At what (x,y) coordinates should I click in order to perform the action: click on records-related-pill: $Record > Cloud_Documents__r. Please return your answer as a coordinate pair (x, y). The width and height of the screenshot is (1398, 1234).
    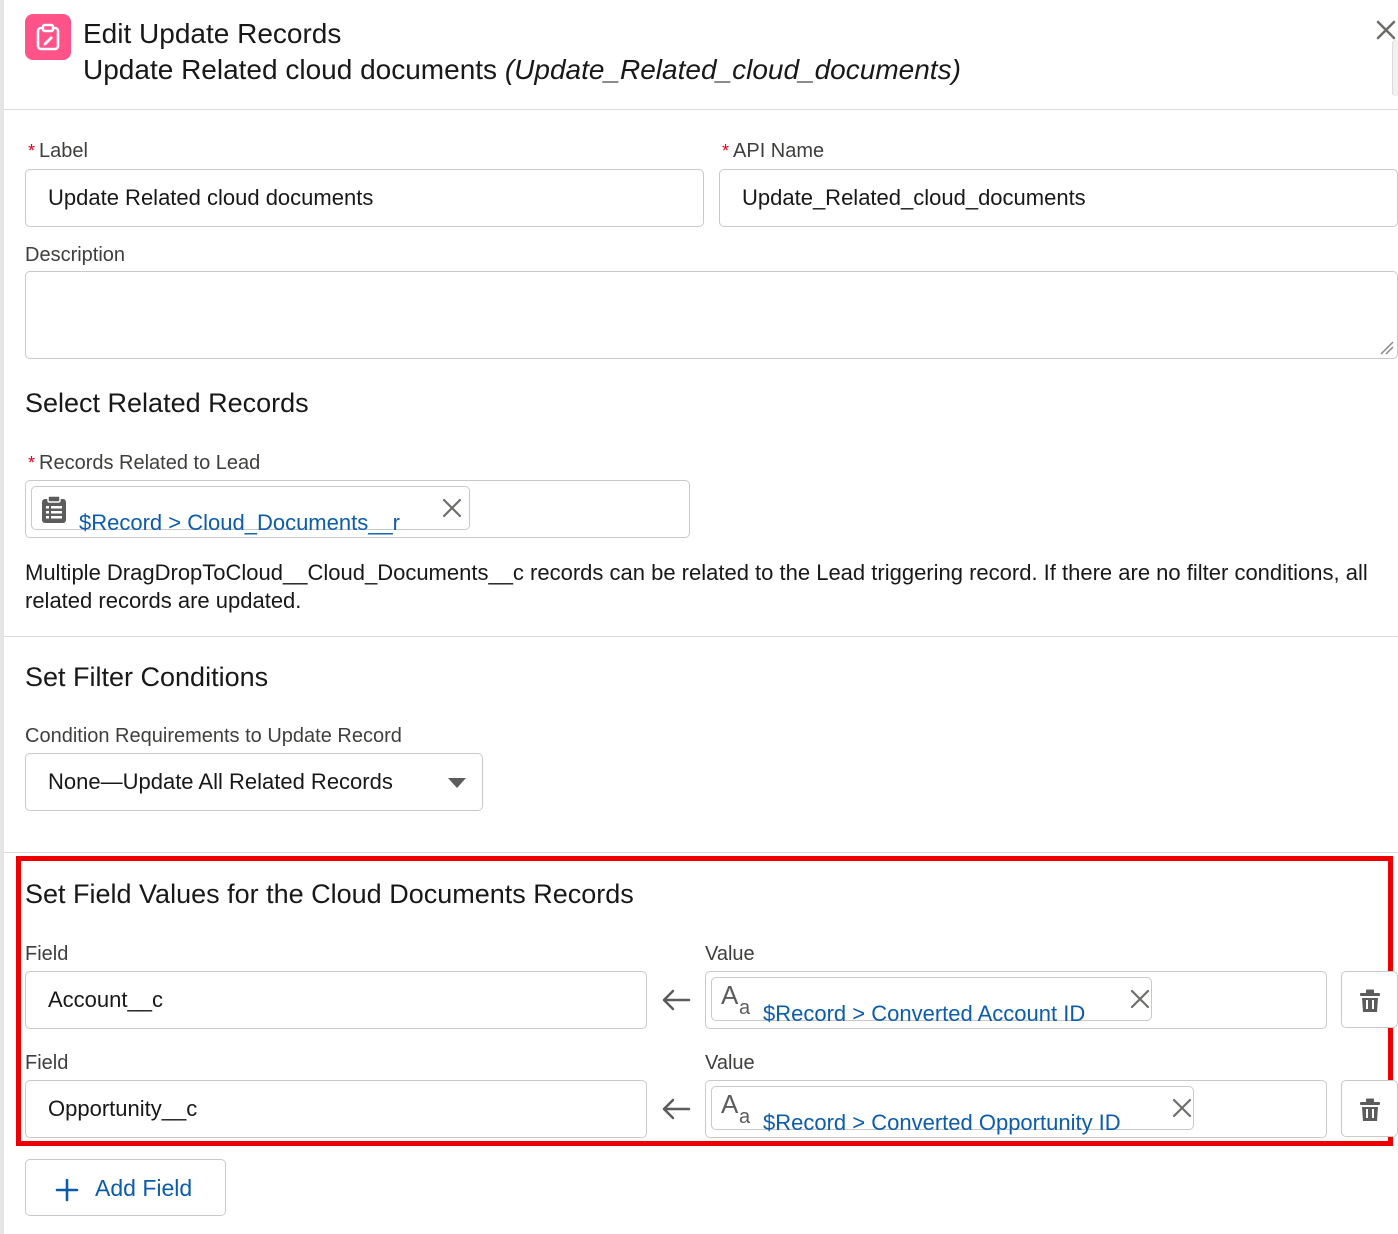
    Looking at the image, I should click on (250, 510).